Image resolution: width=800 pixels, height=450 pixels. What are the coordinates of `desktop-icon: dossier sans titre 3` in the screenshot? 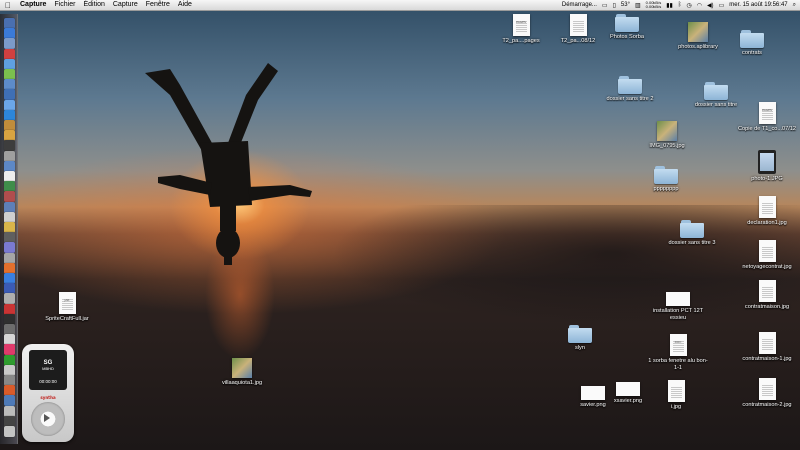 It's located at (692, 233).